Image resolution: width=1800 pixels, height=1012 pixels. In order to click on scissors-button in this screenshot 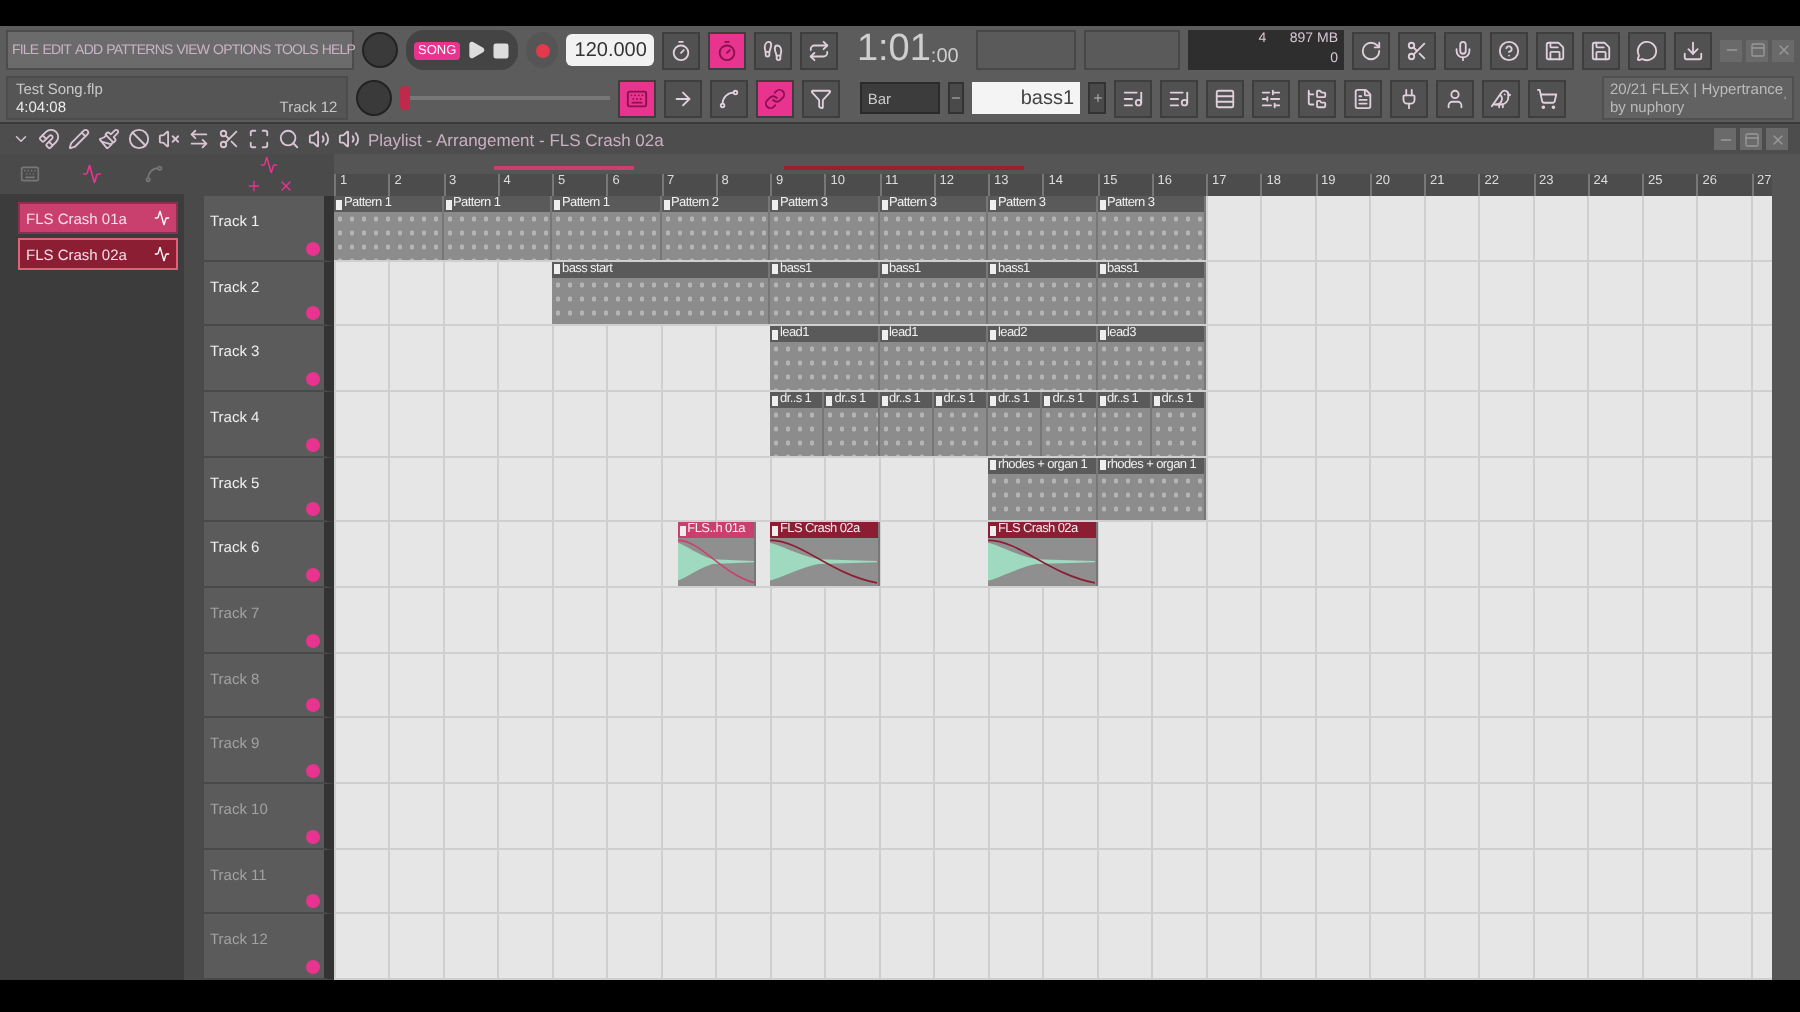, I will do `click(1417, 50)`.